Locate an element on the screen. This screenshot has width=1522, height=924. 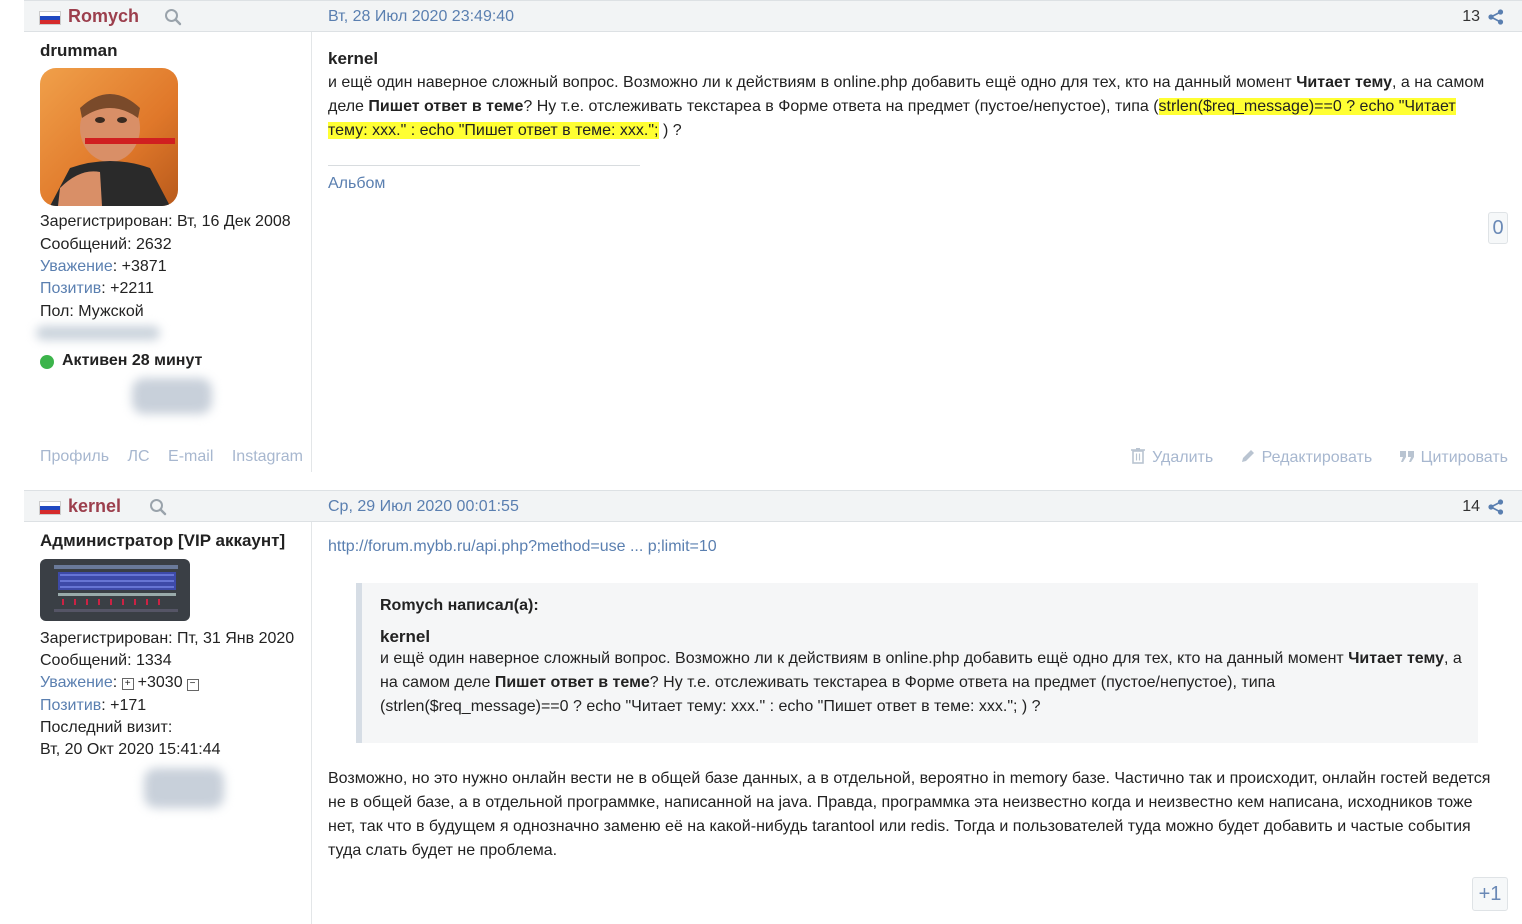
positive-row: Позитив: +171 is located at coordinates (93, 706).